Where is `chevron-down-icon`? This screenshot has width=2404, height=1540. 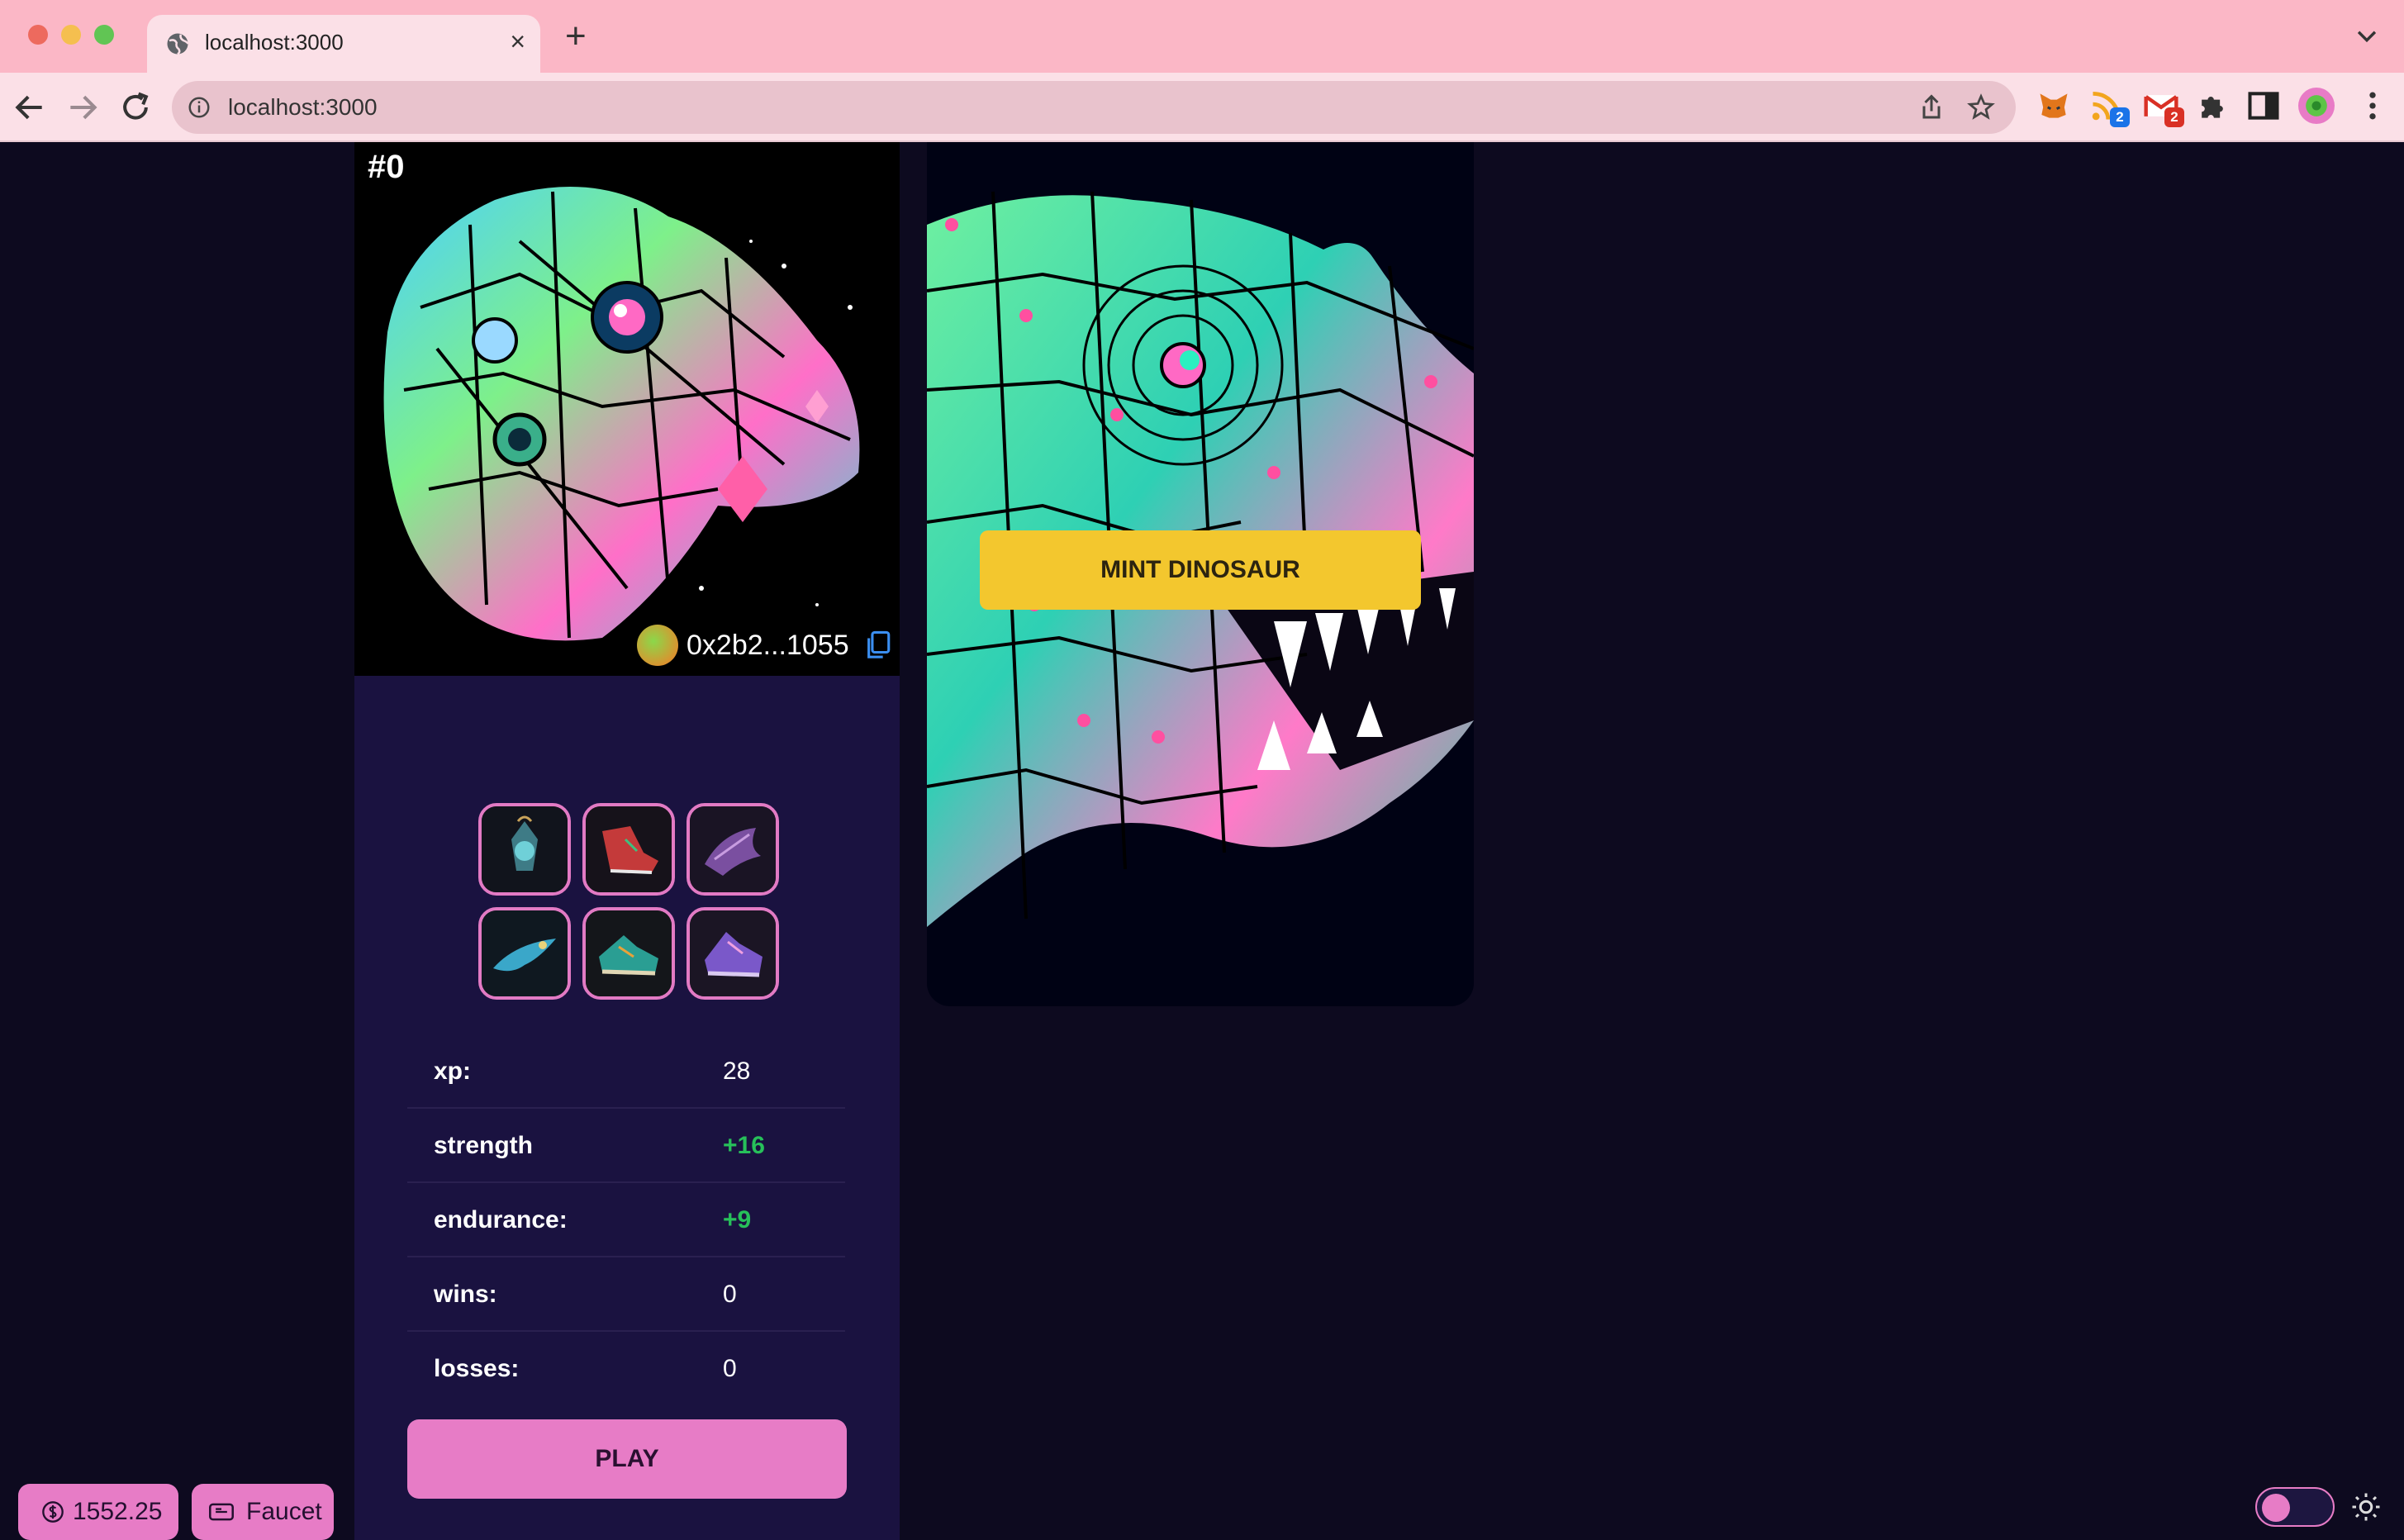 chevron-down-icon is located at coordinates (2367, 35).